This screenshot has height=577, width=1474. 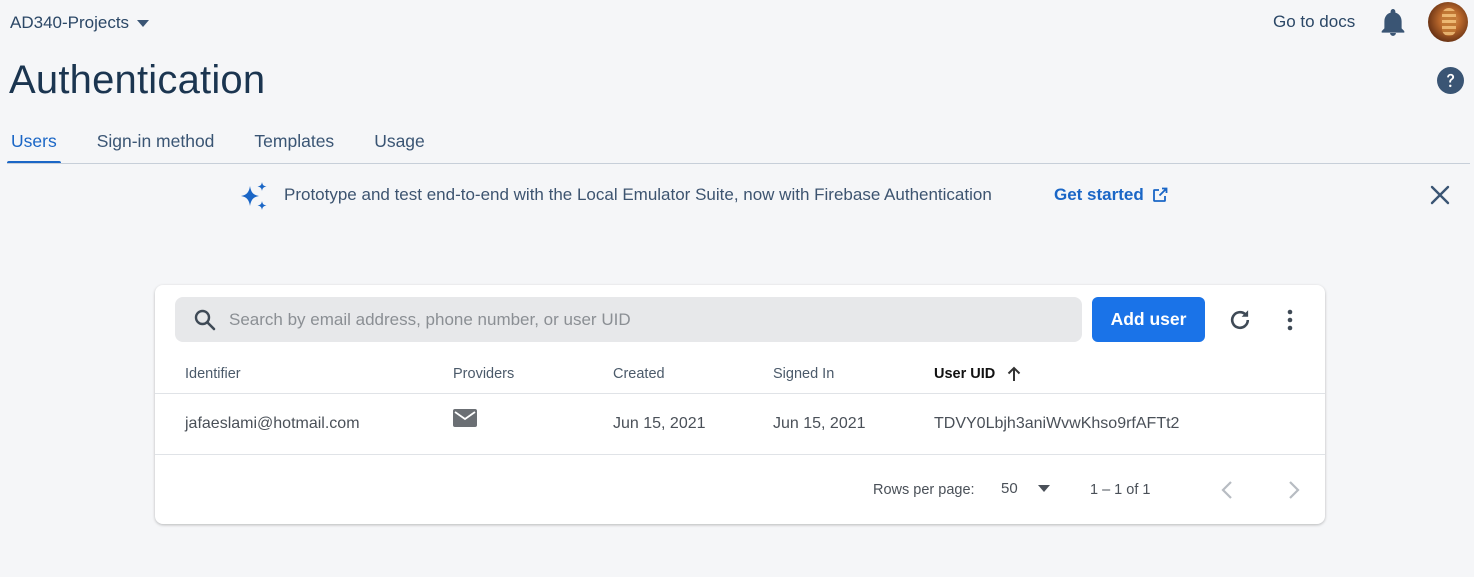 I want to click on close-icon, so click(x=1440, y=195).